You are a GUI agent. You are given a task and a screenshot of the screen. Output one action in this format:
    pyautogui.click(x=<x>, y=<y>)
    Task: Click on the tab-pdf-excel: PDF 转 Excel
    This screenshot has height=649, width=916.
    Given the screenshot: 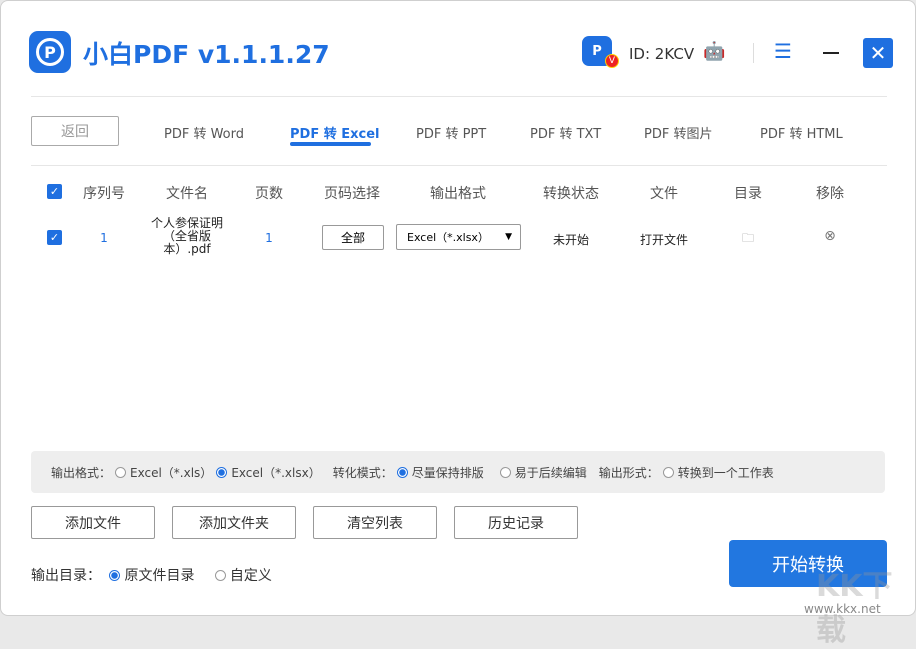 What is the action you would take?
    pyautogui.click(x=335, y=132)
    